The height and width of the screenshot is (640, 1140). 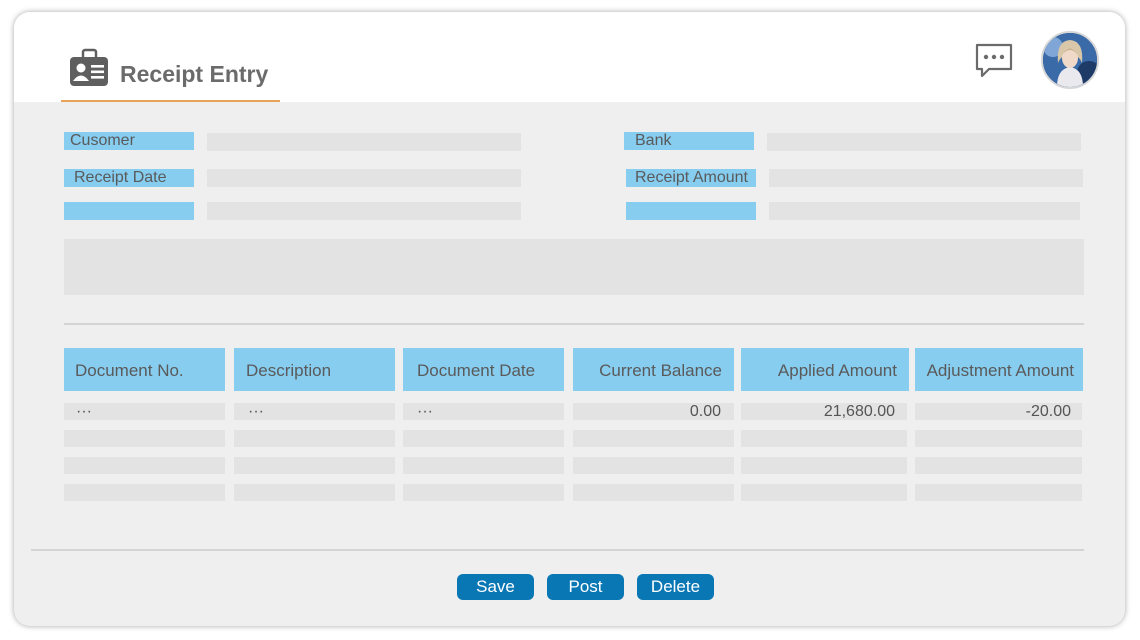 What do you see at coordinates (364, 142) in the screenshot?
I see `customer-field` at bounding box center [364, 142].